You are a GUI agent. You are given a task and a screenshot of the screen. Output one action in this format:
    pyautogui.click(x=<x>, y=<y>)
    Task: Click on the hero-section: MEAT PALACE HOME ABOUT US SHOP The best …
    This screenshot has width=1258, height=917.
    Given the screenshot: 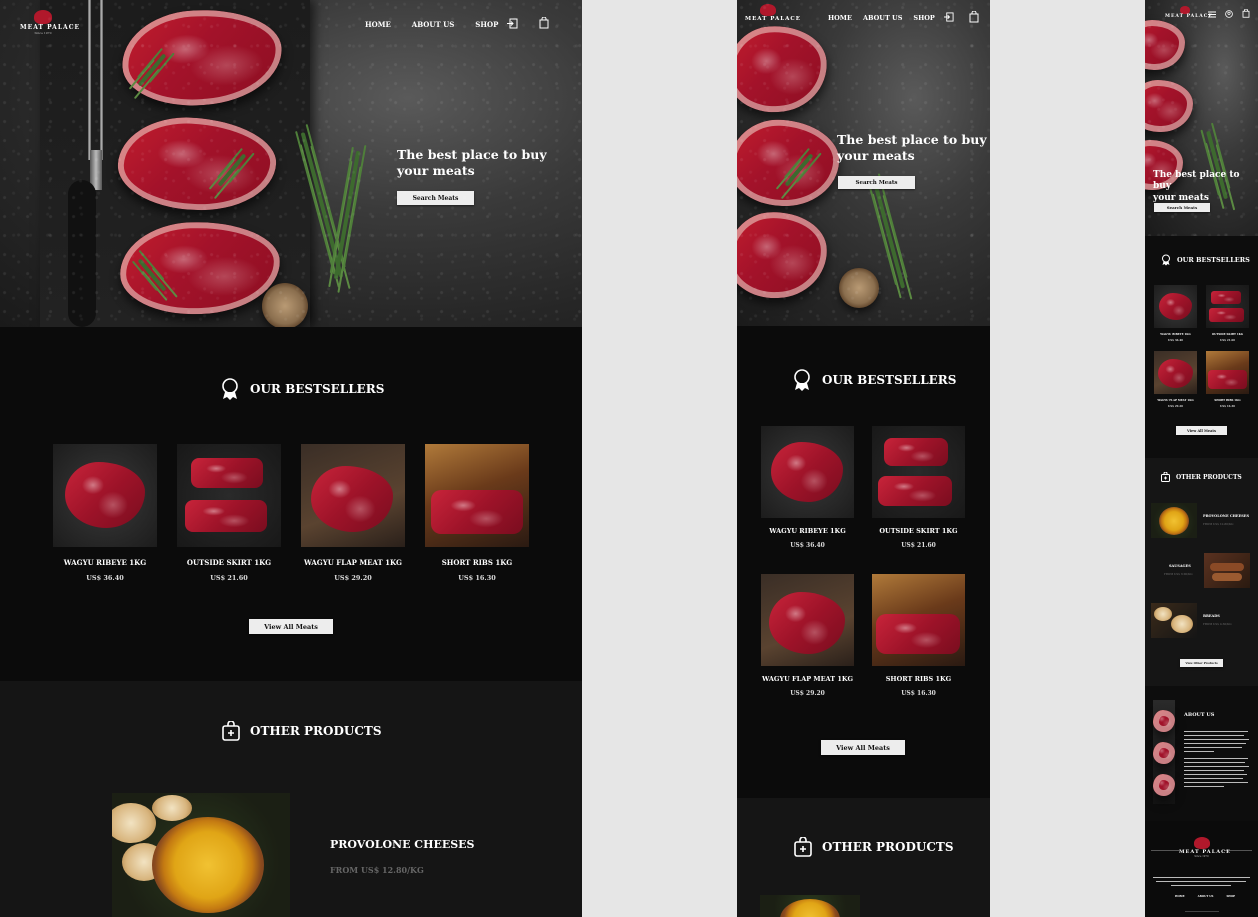 What is the action you would take?
    pyautogui.click(x=863, y=163)
    